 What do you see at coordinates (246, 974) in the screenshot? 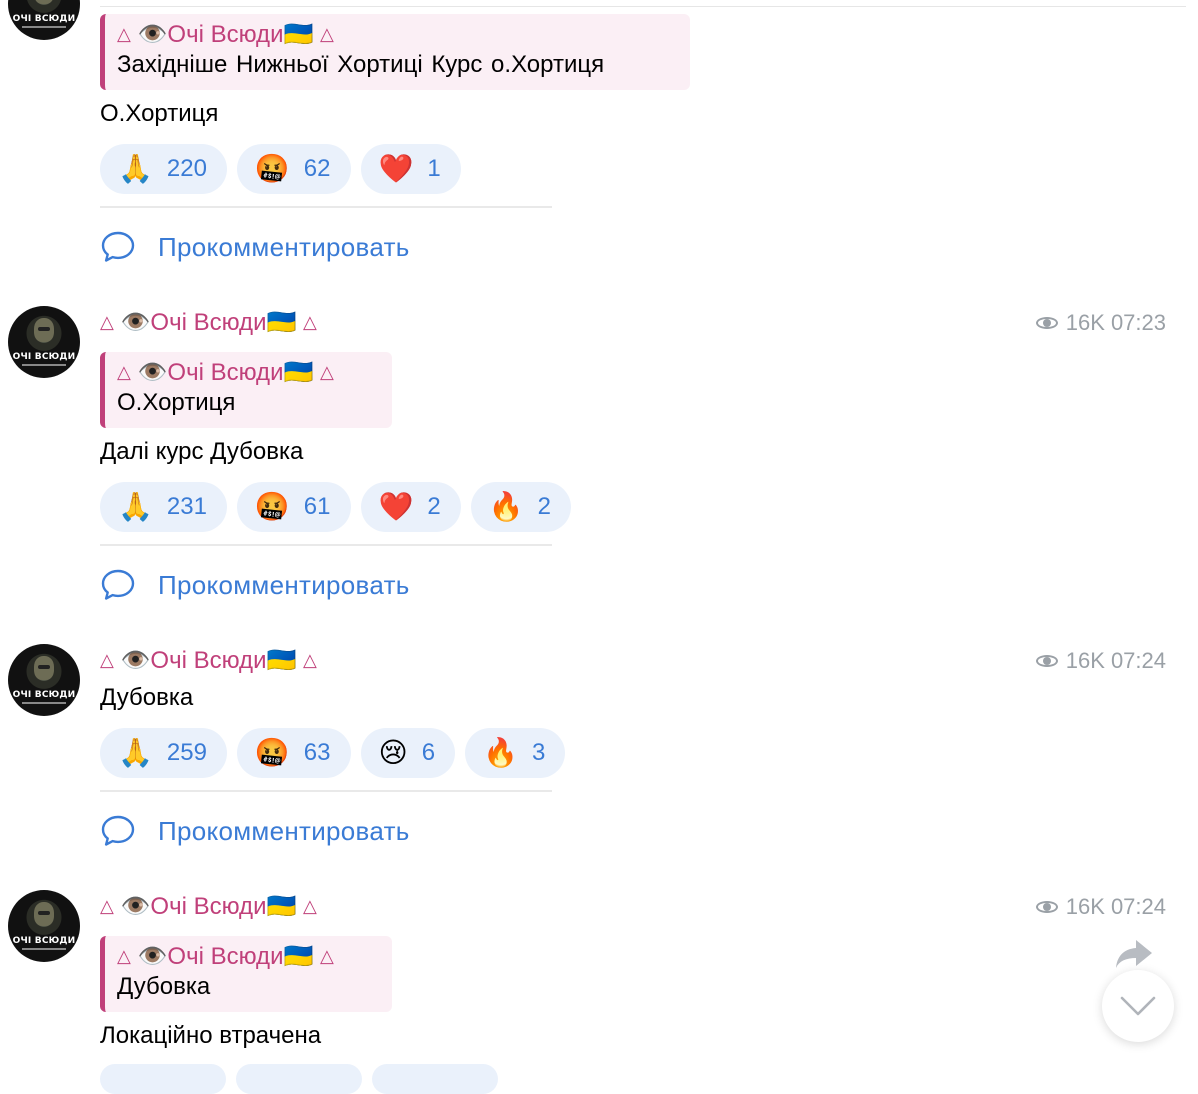
I see `reply-quote: △ 👁️ Очі Всюди 🇺🇦 △ Дубовка` at bounding box center [246, 974].